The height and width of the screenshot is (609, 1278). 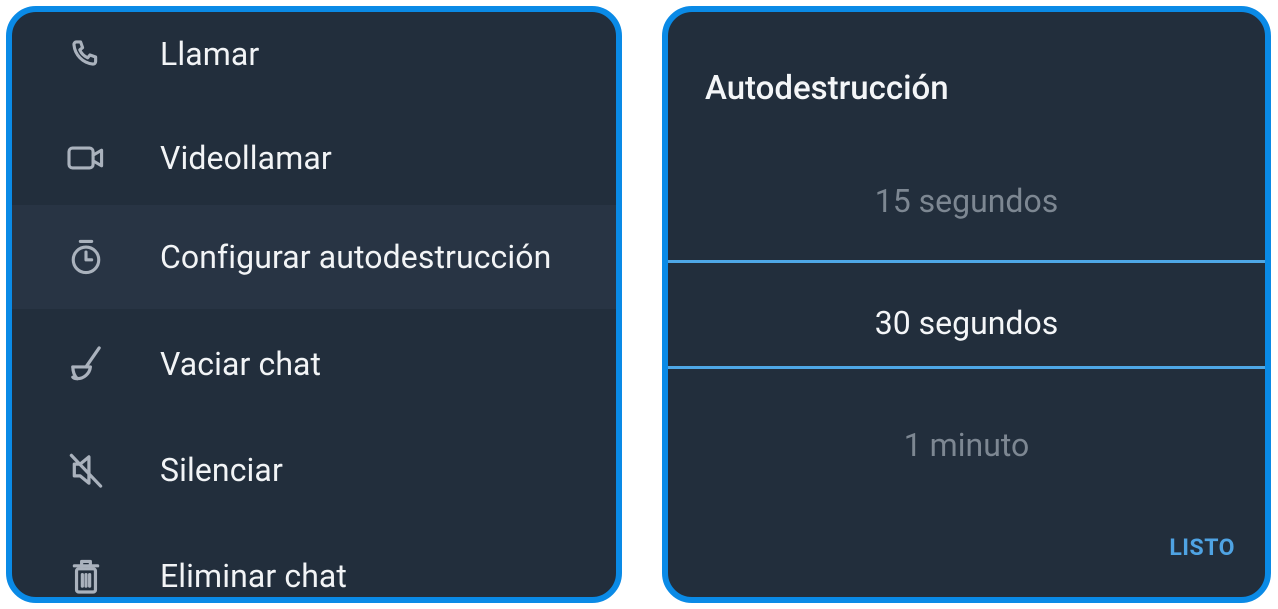 I want to click on menu-item-label: Silenciar, so click(x=221, y=470).